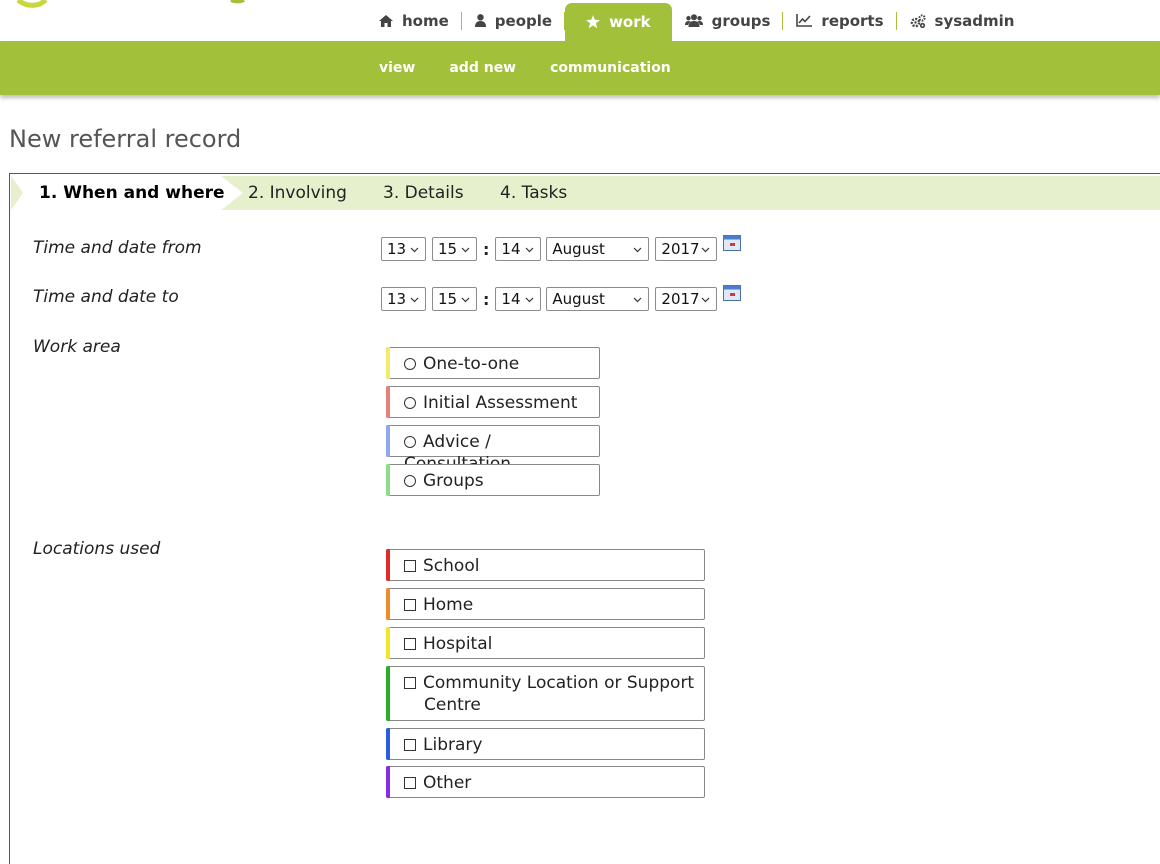 The image size is (1160, 864). Describe the element at coordinates (533, 193) in the screenshot. I see `step-tasks: 4. Tasks` at that location.